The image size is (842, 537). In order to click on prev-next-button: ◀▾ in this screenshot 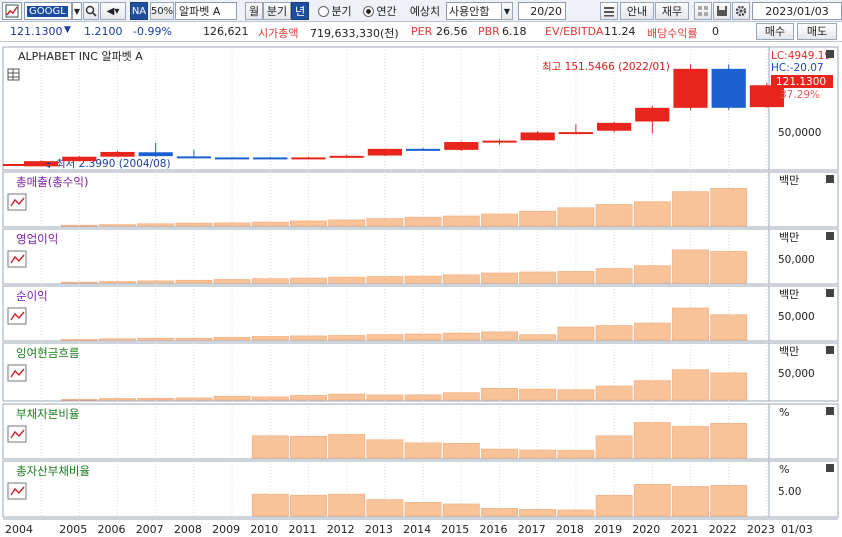, I will do `click(113, 11)`.